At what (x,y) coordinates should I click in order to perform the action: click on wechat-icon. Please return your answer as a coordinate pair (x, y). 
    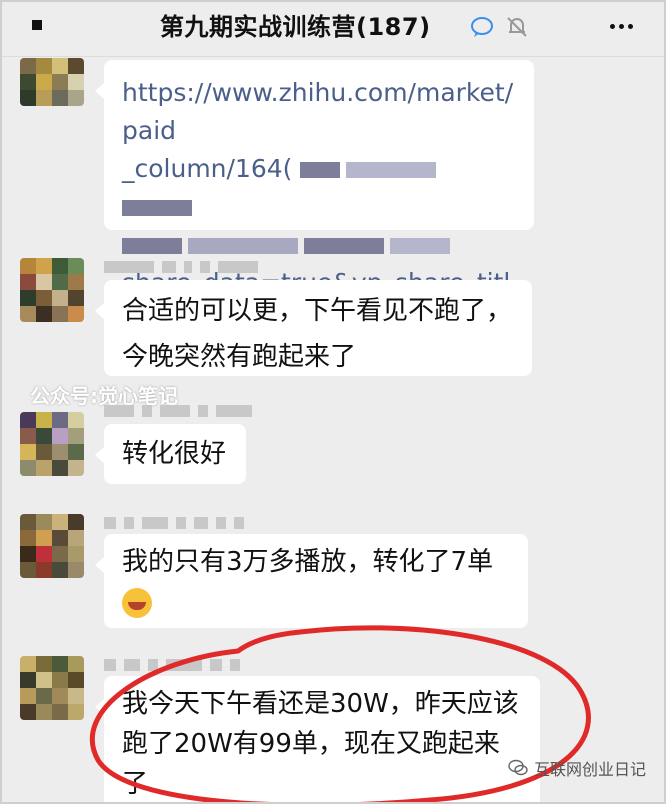
    Looking at the image, I should click on (518, 767).